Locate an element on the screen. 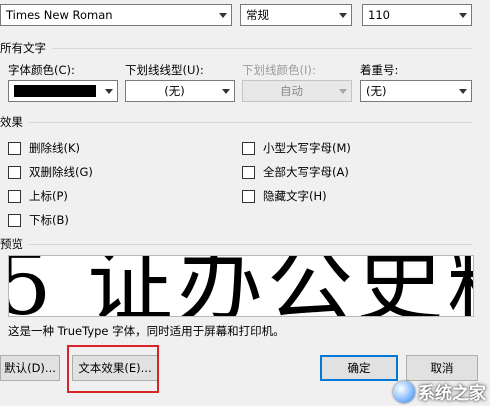  font-color-label: 字体颜色(C): is located at coordinates (41, 70).